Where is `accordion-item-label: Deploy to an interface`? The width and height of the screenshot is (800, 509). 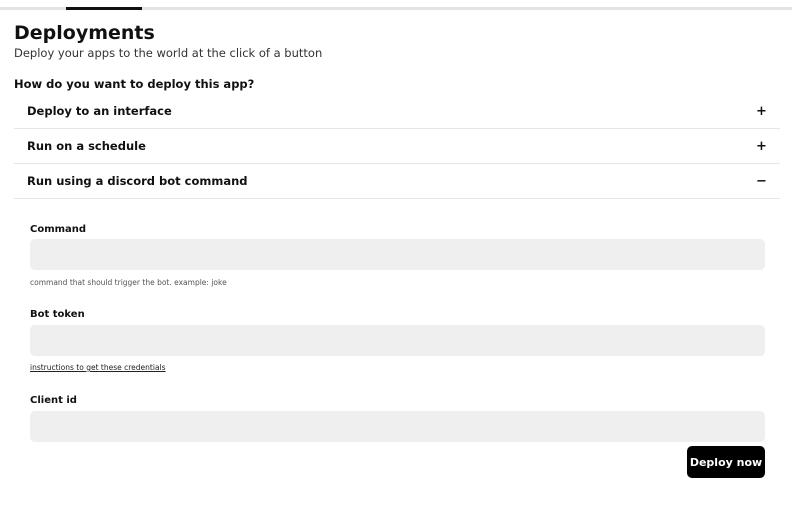
accordion-item-label: Deploy to an interface is located at coordinates (99, 111).